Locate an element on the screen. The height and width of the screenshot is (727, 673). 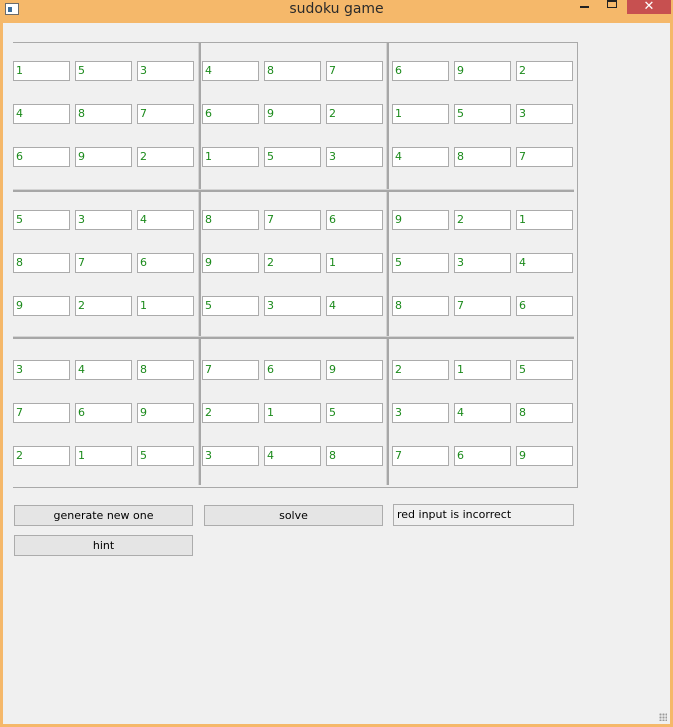
minimize-icon is located at coordinates (584, 7).